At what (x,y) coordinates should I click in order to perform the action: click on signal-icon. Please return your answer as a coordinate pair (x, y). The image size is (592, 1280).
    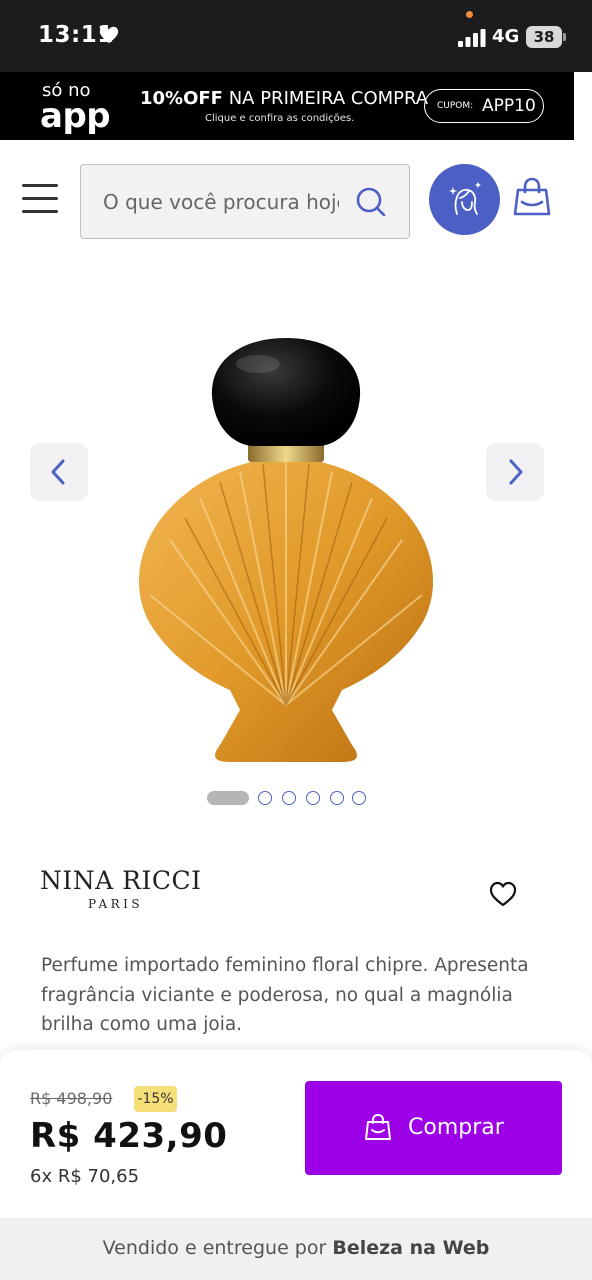
    Looking at the image, I should click on (472, 38).